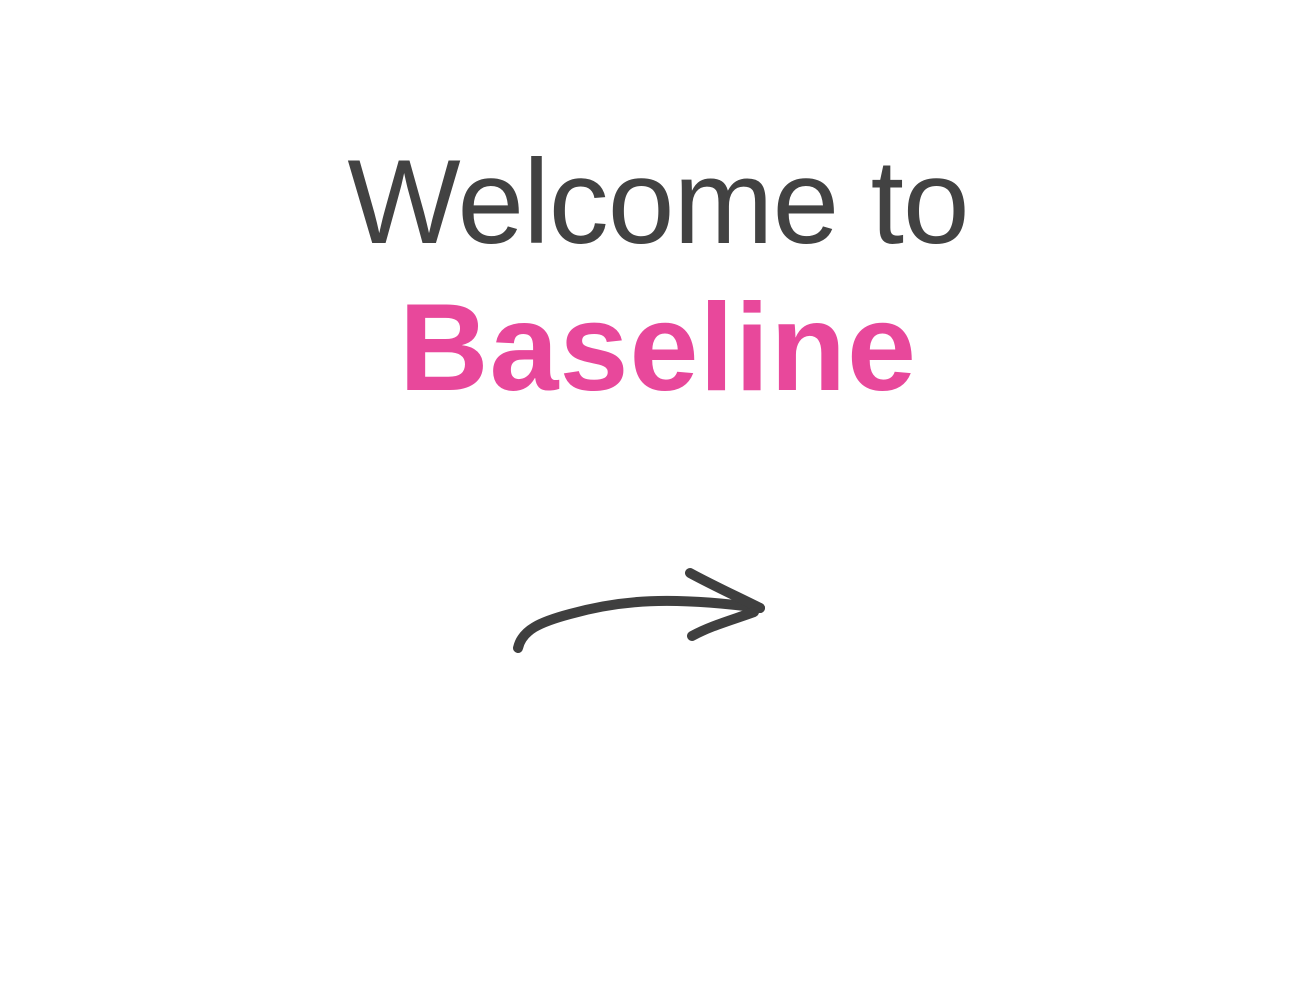  I want to click on brand-title: Baseline, so click(658, 348).